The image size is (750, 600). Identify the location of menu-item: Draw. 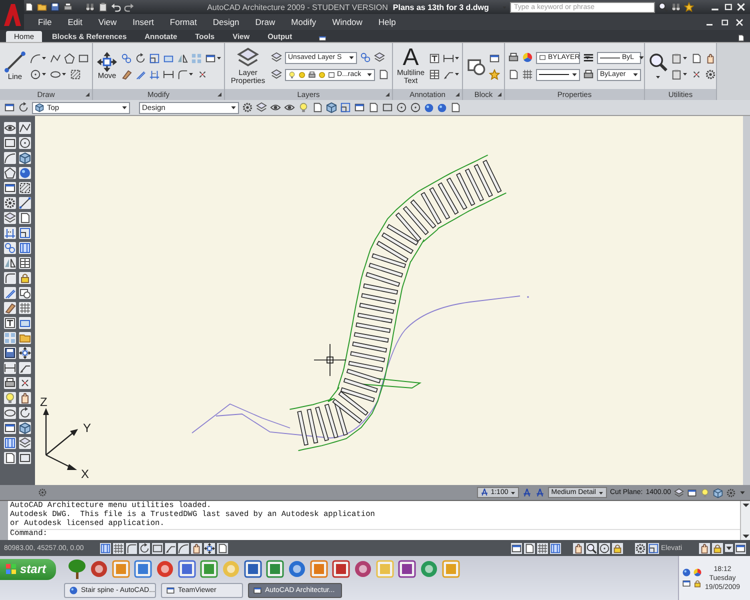
(265, 22).